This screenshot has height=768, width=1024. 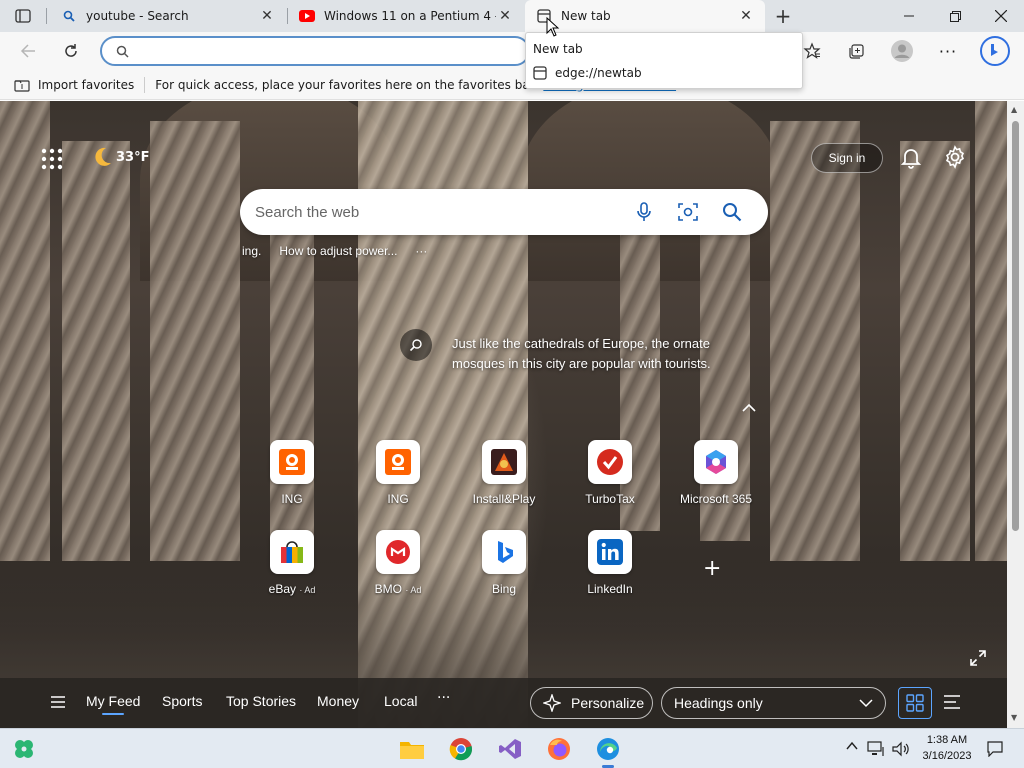 What do you see at coordinates (915, 703) in the screenshot?
I see `grid-layout-button` at bounding box center [915, 703].